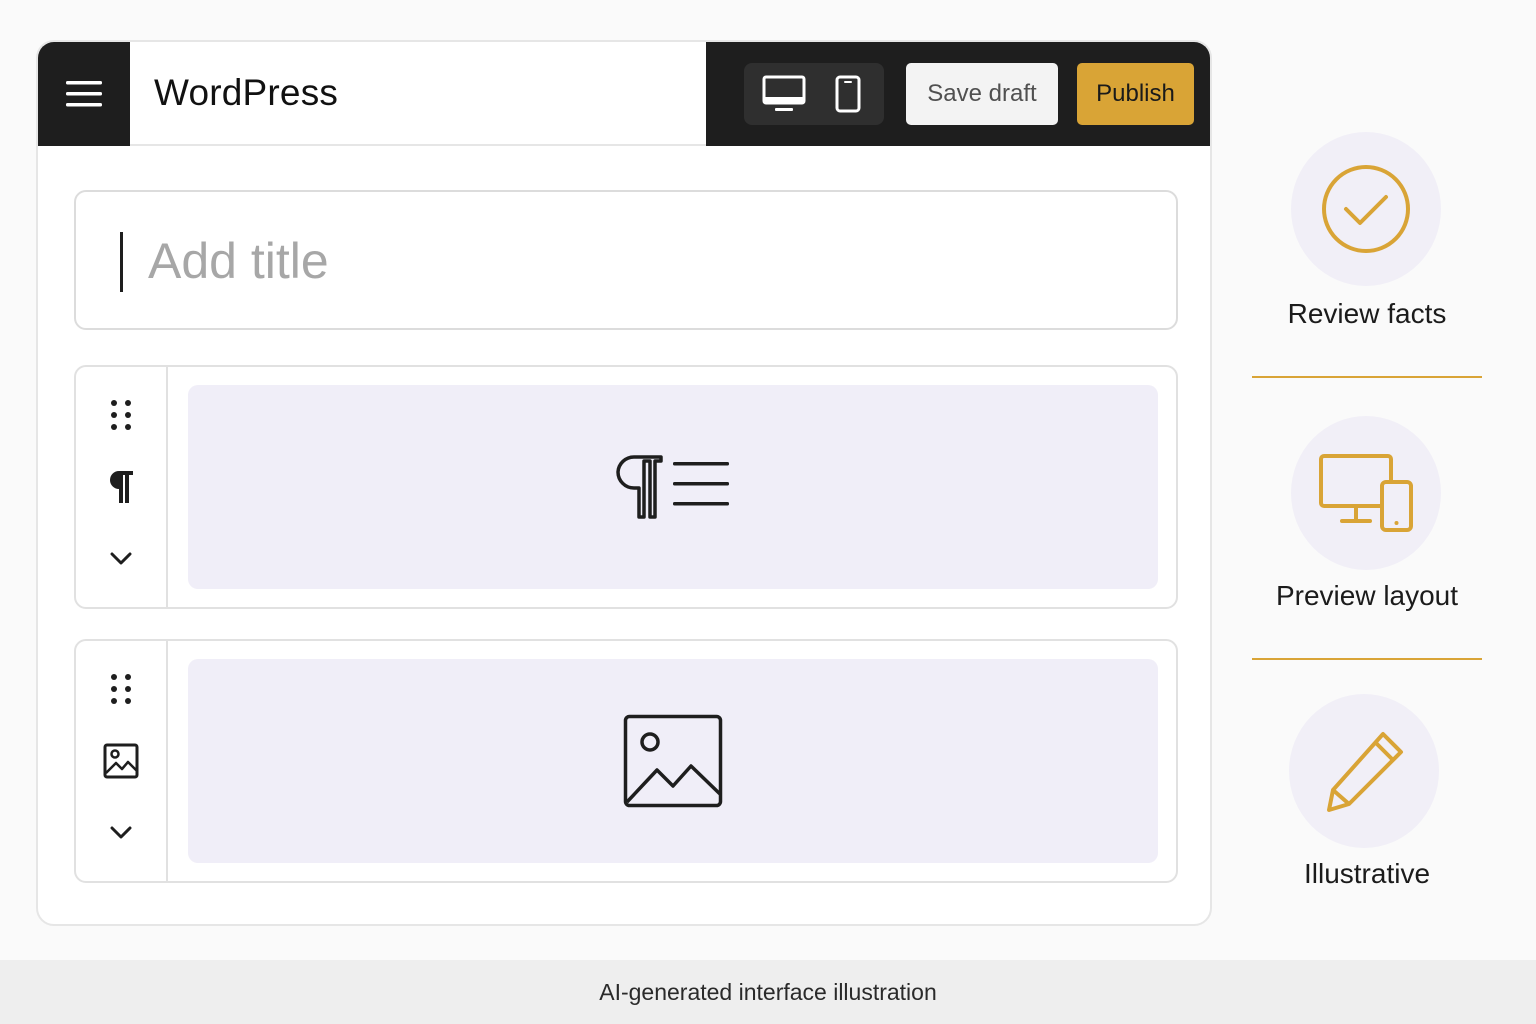 Image resolution: width=1536 pixels, height=1024 pixels. Describe the element at coordinates (418, 94) in the screenshot. I see `brand-area: WordPress` at that location.